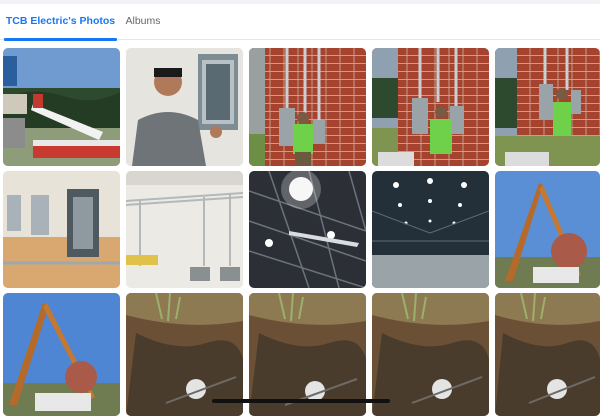 The height and width of the screenshot is (416, 600). Describe the element at coordinates (300, 22) in the screenshot. I see `photo-tabs: TCB Electric's Photos Albums` at that location.